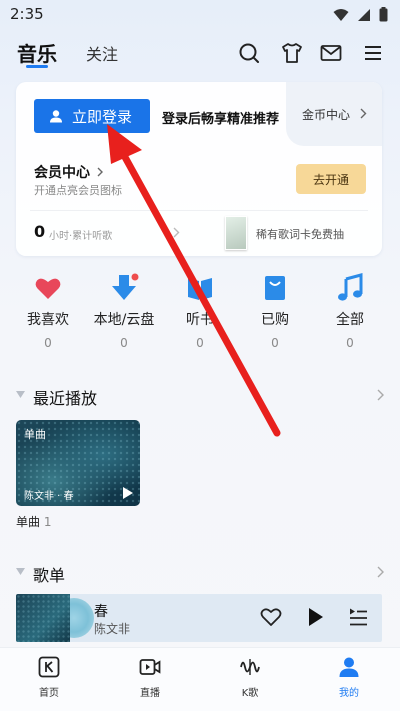 The image size is (400, 711). I want to click on playlist-section-header: 歌单, so click(200, 574).